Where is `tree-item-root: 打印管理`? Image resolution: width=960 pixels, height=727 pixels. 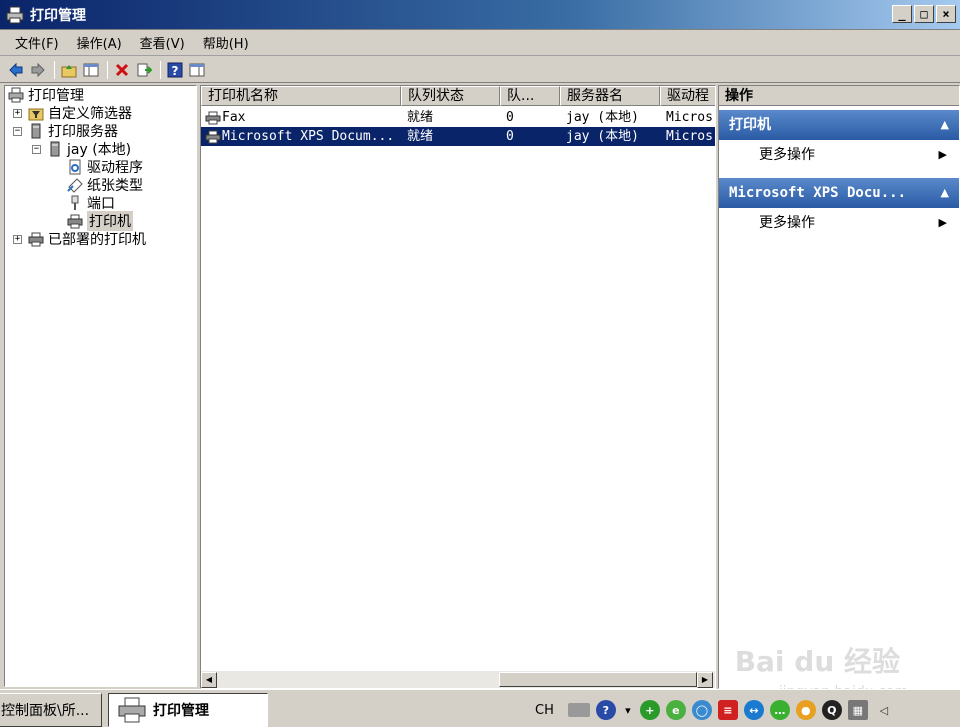 tree-item-root: 打印管理 is located at coordinates (46, 95).